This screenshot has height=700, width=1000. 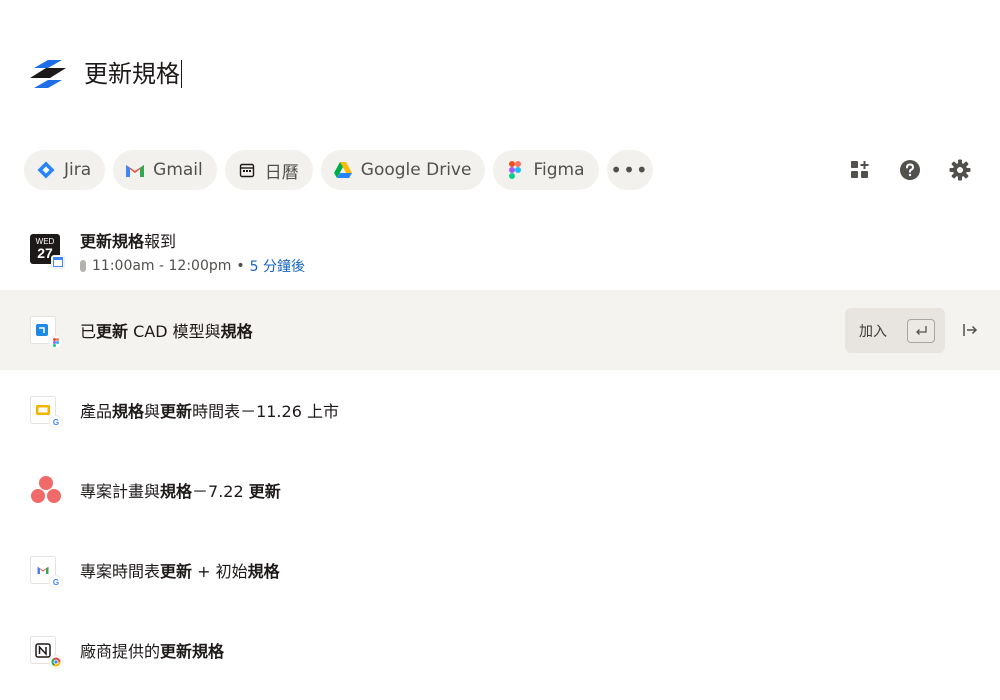 What do you see at coordinates (500, 330) in the screenshot?
I see `result-row-cad-update: 已更新 CAD 模型與規格 加入` at bounding box center [500, 330].